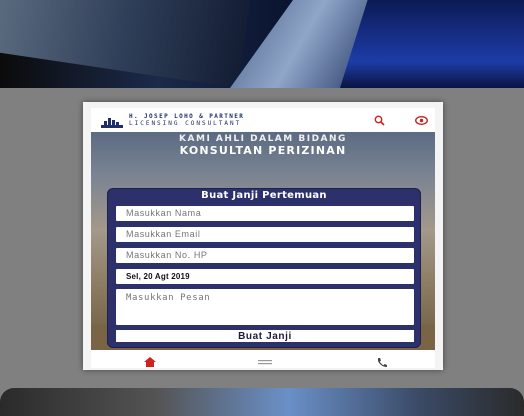 Image resolution: width=524 pixels, height=416 pixels. Describe the element at coordinates (421, 121) in the screenshot. I see `eye-icon` at that location.